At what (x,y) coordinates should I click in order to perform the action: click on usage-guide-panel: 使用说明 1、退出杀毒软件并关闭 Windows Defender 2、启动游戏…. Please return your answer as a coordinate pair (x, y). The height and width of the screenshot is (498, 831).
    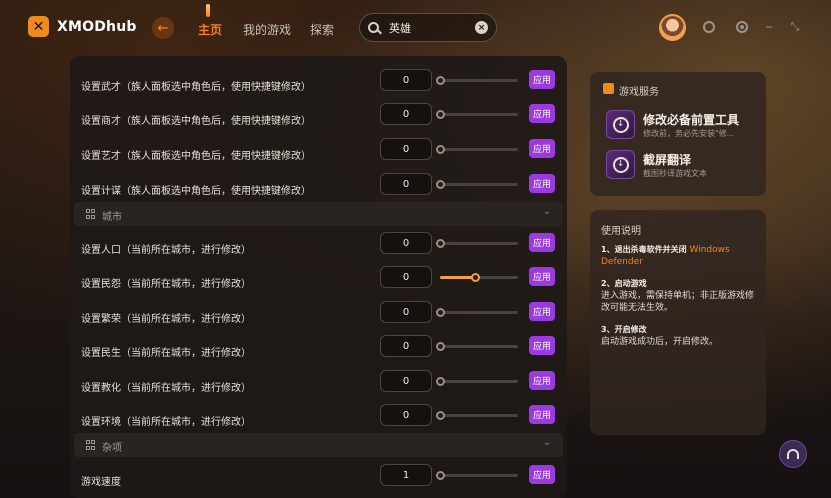
    Looking at the image, I should click on (678, 322).